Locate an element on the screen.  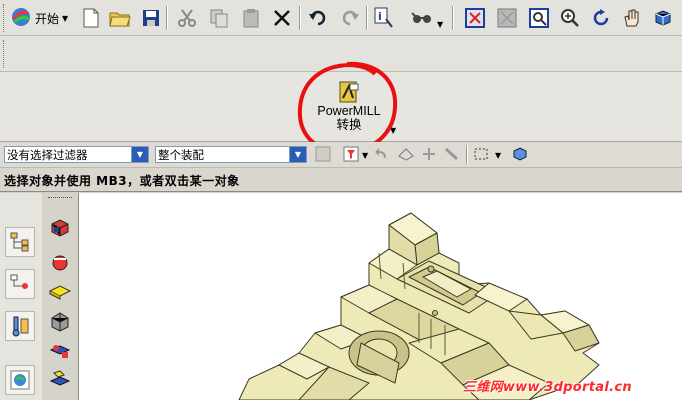
start-button: 开始 ▼ is located at coordinates (39, 18).